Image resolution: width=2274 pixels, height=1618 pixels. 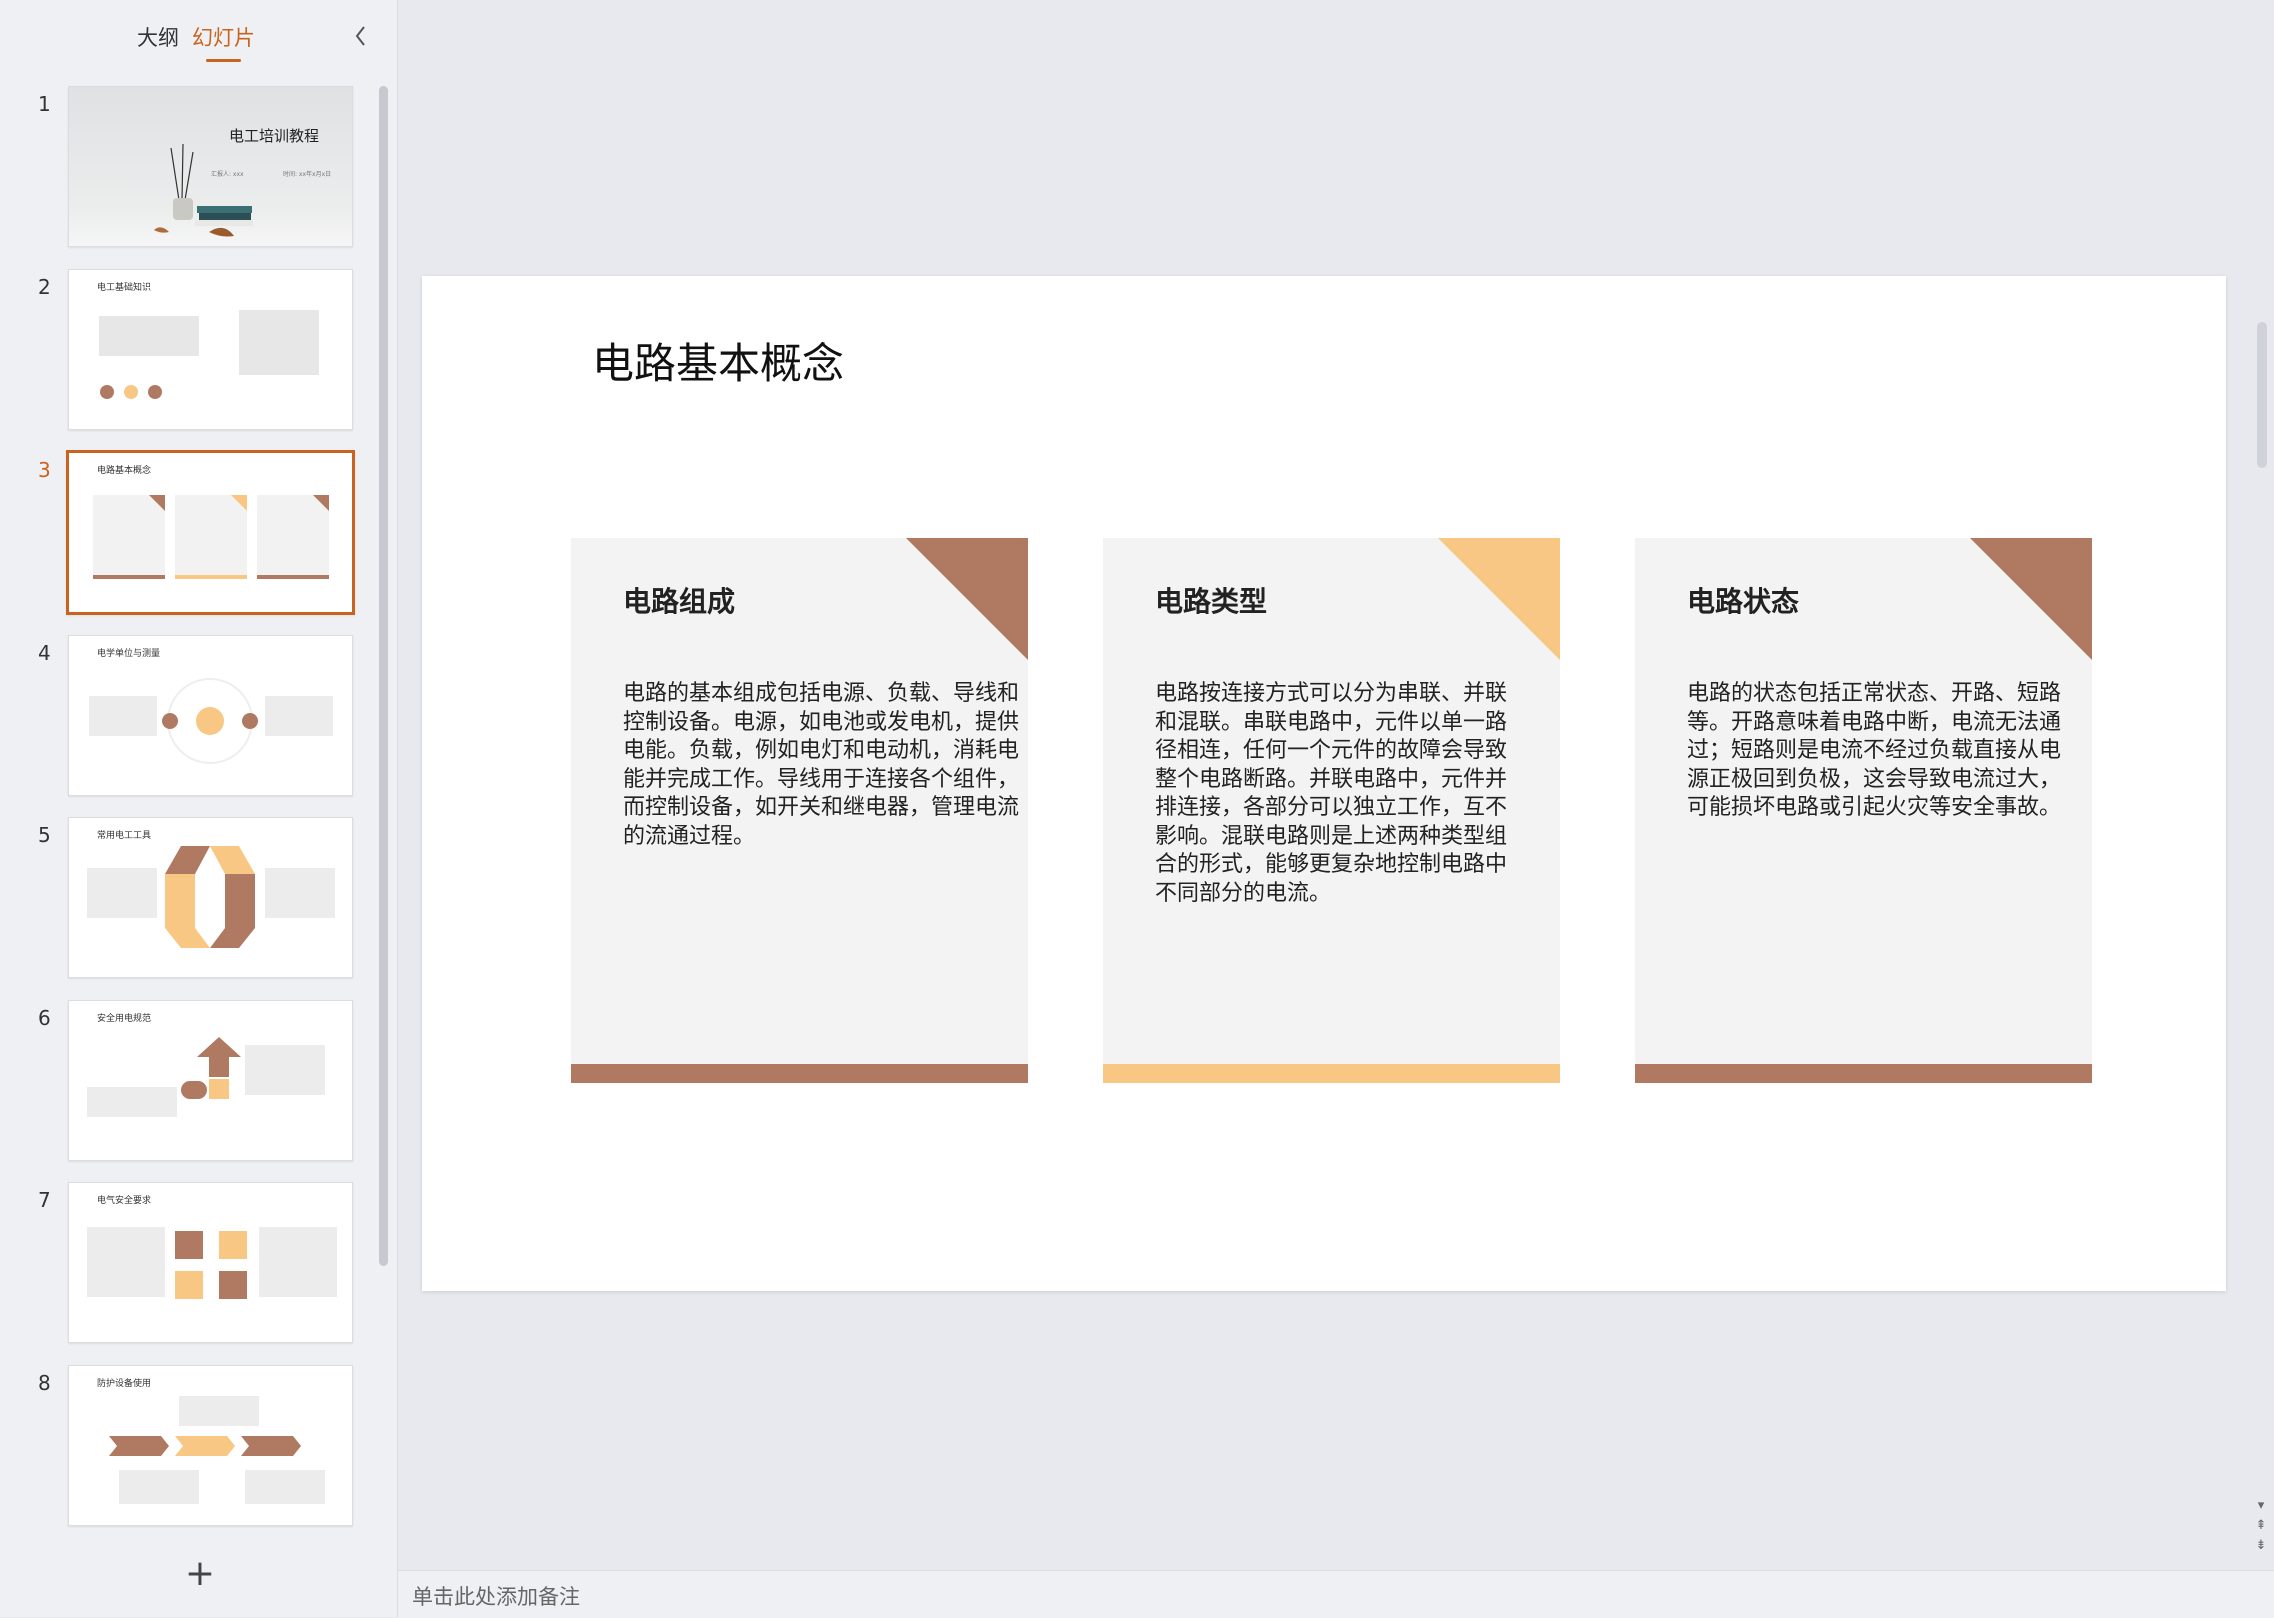 What do you see at coordinates (2261, 1546) in the screenshot?
I see `next-slide-icon: ⇟` at bounding box center [2261, 1546].